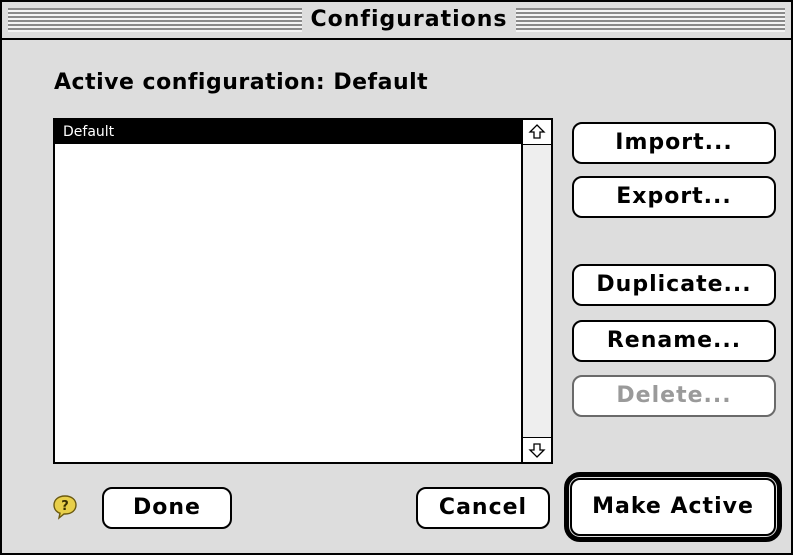 The height and width of the screenshot is (555, 793). I want to click on list-scrollbar, so click(536, 291).